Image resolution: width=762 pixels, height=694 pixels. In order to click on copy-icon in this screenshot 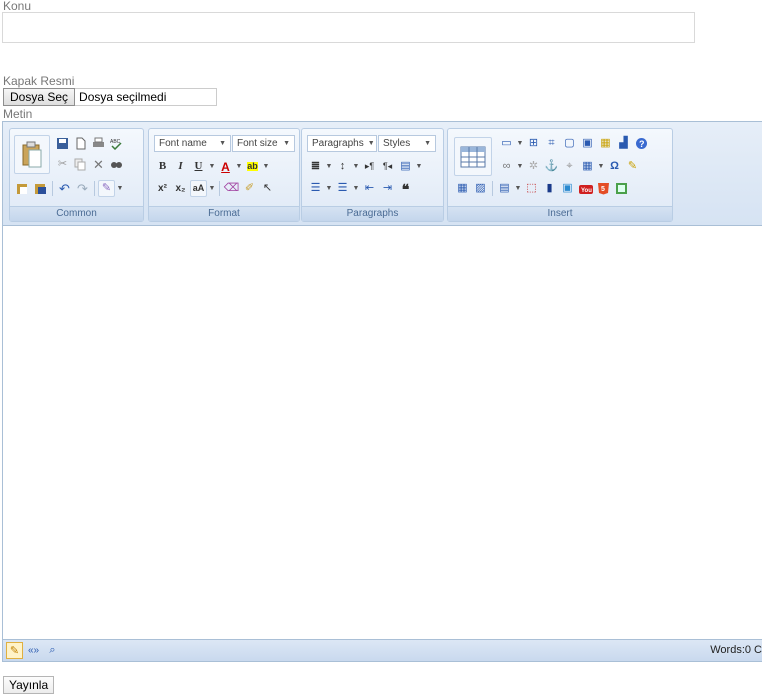, I will do `click(80, 164)`.